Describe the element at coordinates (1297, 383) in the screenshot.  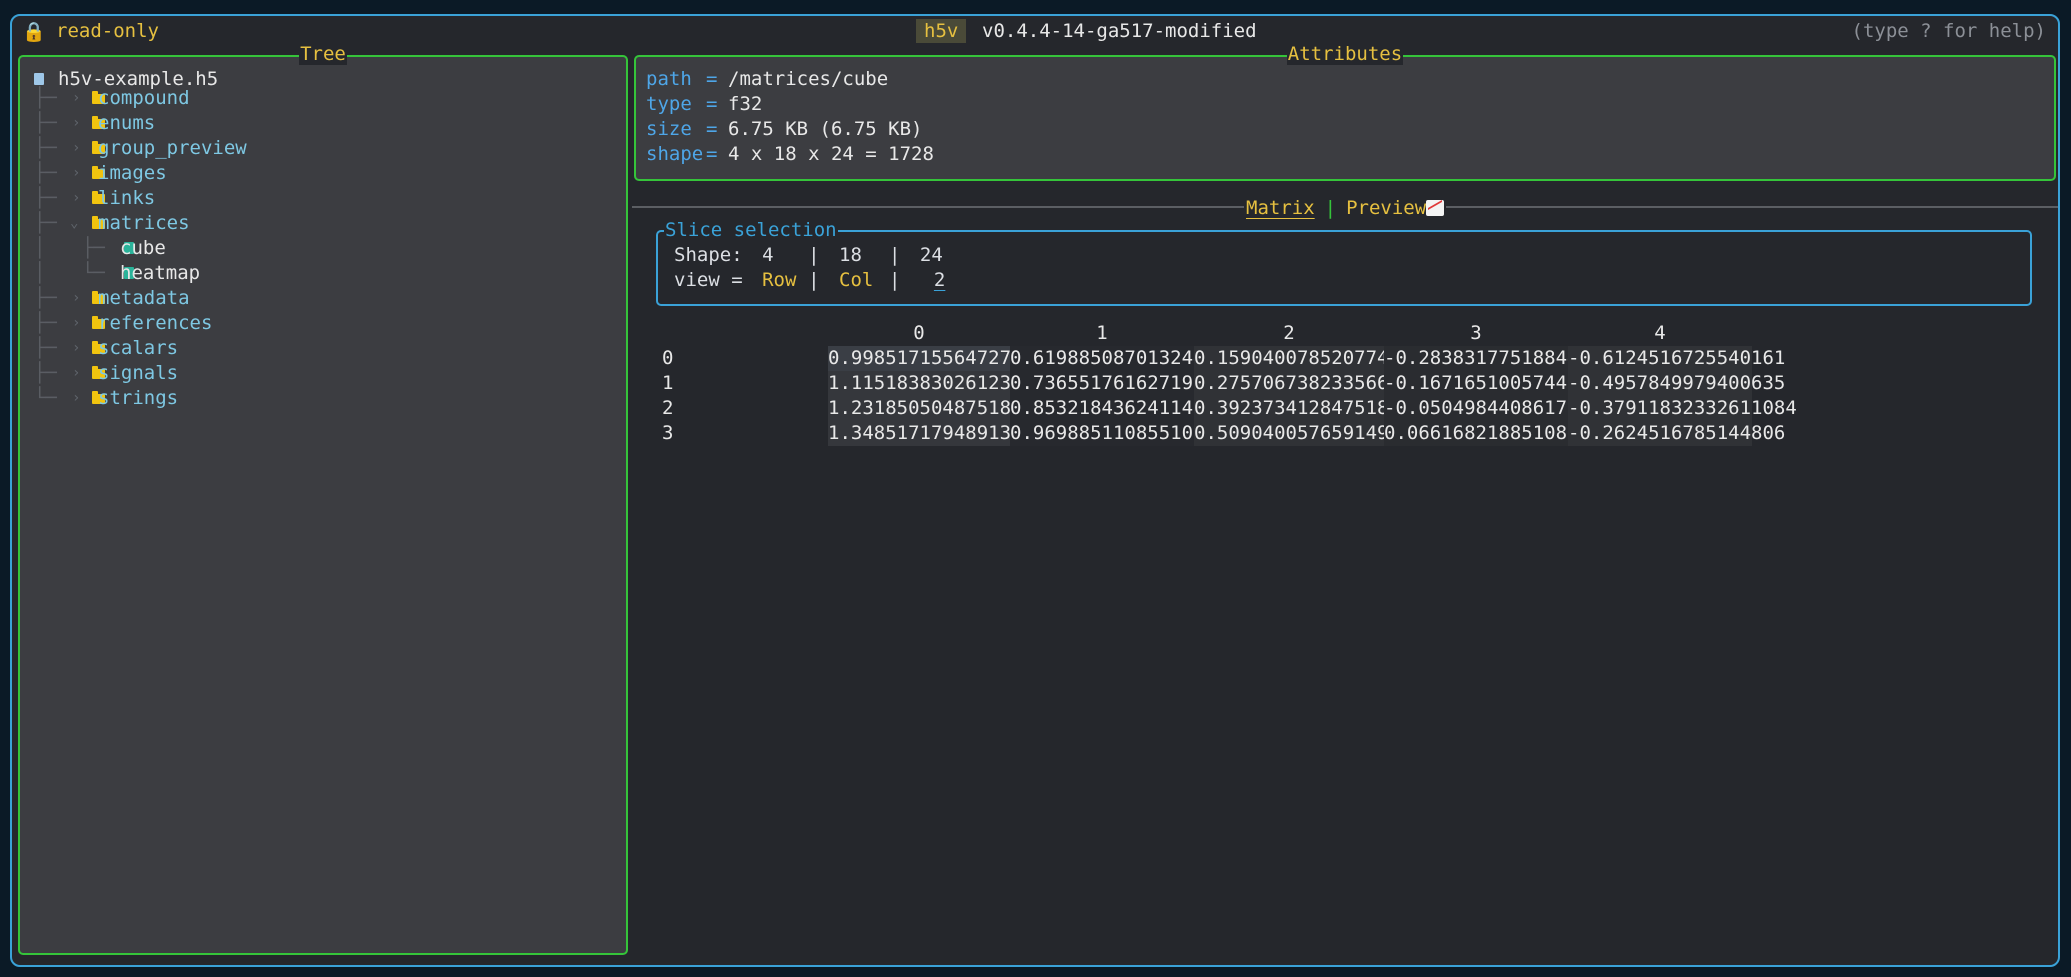
I see `table-cell: 0.2757067382335663` at that location.